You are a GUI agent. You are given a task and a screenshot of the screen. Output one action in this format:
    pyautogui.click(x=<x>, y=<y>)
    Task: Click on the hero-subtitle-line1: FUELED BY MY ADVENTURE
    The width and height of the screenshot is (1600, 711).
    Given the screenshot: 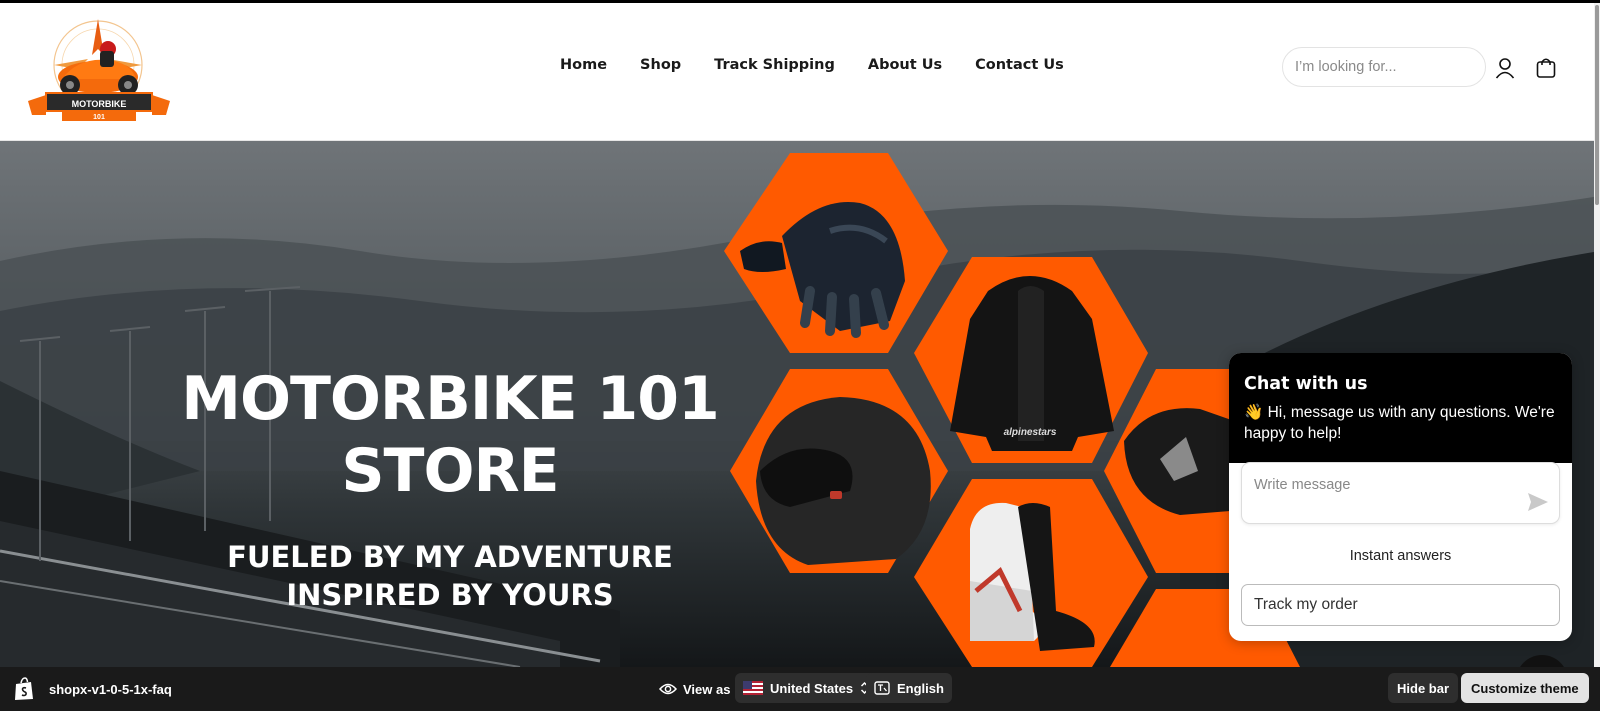 What is the action you would take?
    pyautogui.click(x=450, y=557)
    